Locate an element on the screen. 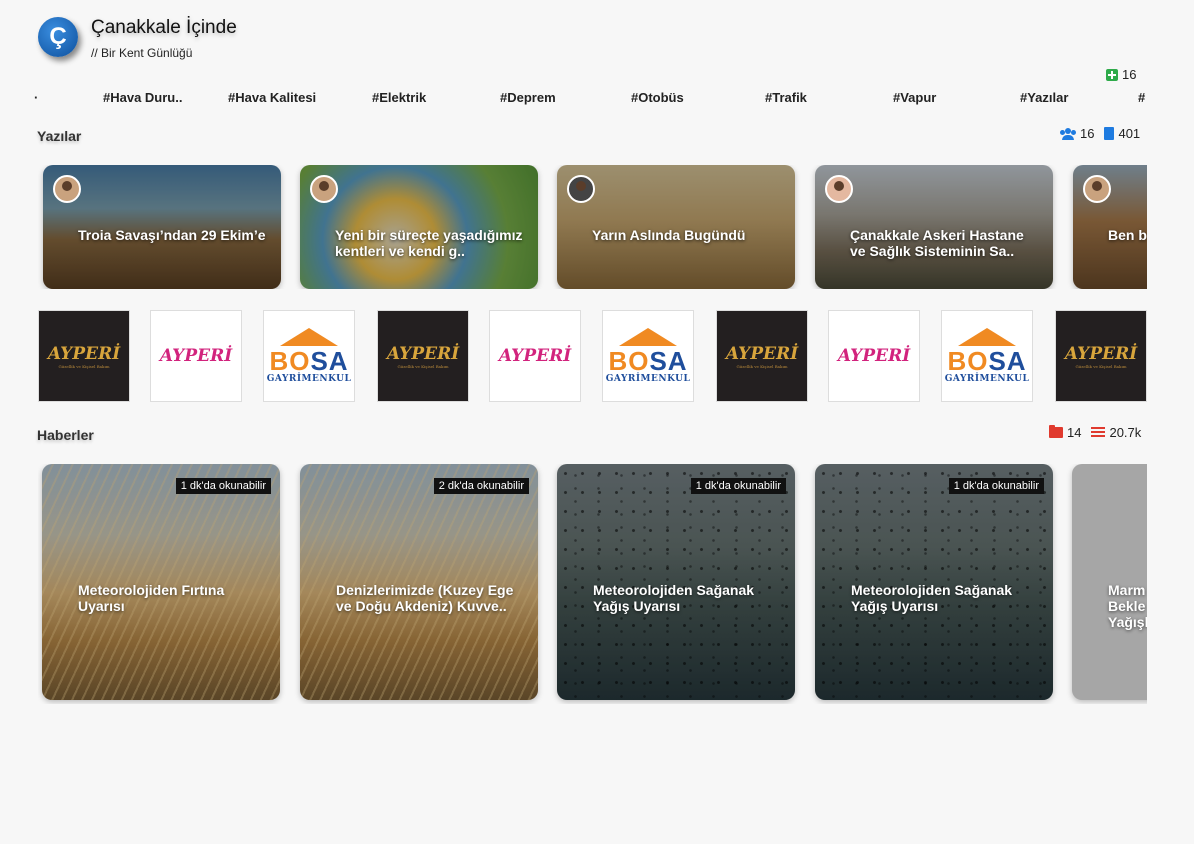  tag-item: #Trafik is located at coordinates (786, 97).